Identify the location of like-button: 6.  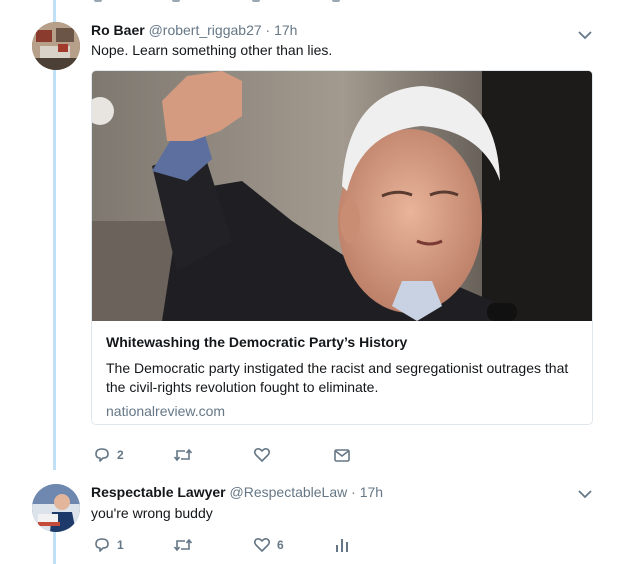
(268, 545).